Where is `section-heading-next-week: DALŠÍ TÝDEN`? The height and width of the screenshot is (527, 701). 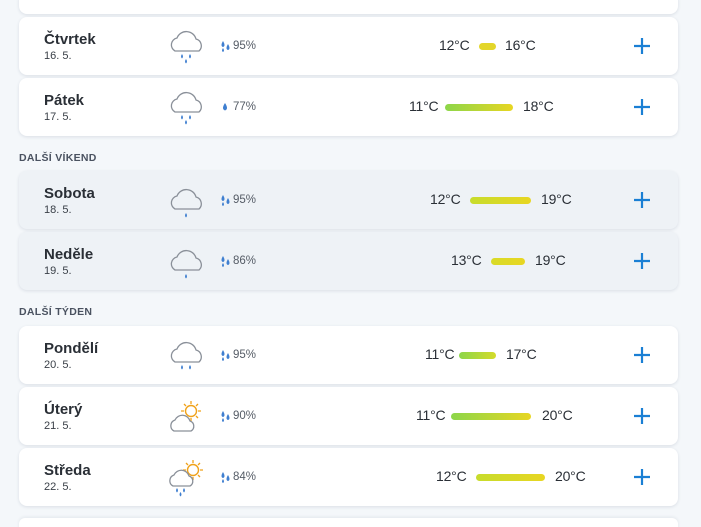 section-heading-next-week: DALŠÍ TÝDEN is located at coordinates (56, 312).